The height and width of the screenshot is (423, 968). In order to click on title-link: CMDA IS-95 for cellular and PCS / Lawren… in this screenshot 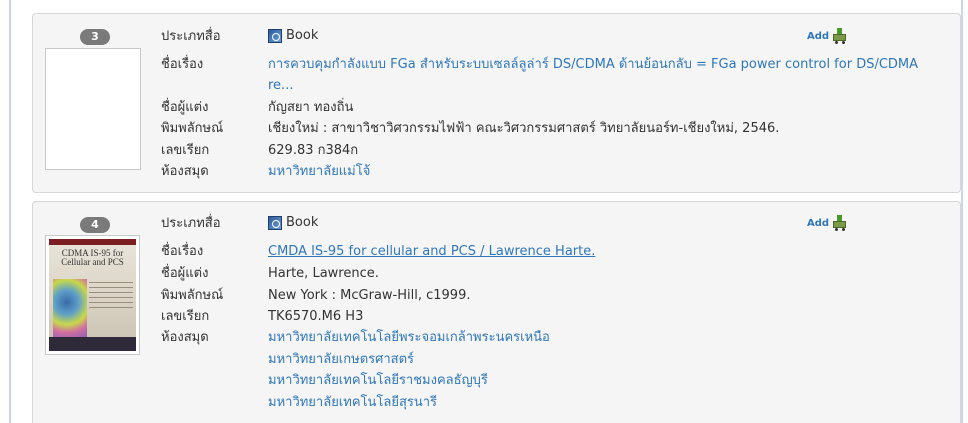, I will do `click(431, 252)`.